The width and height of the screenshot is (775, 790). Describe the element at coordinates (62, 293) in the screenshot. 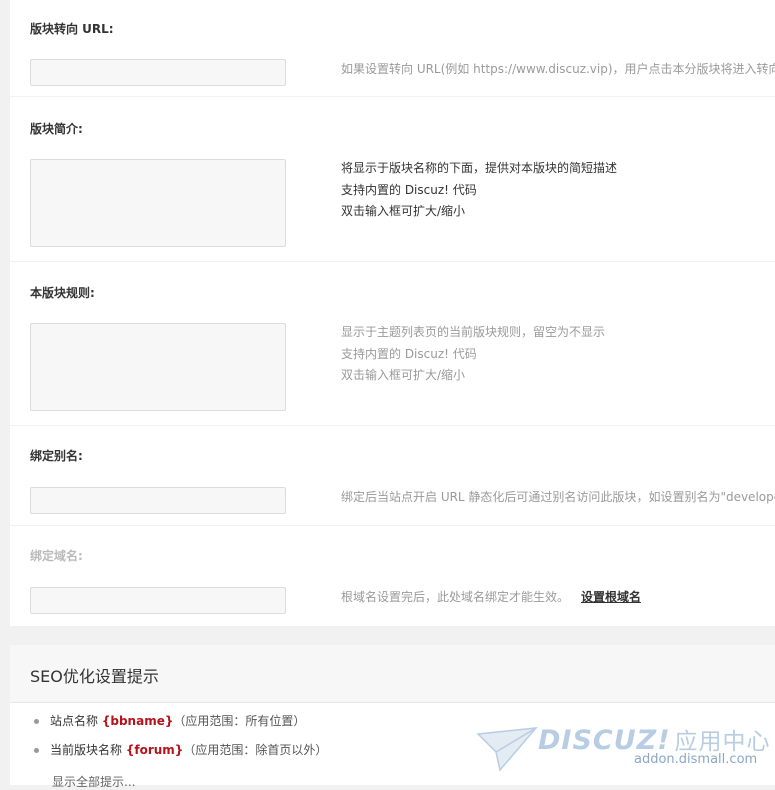

I see `rules-label: 本版块规则:` at that location.